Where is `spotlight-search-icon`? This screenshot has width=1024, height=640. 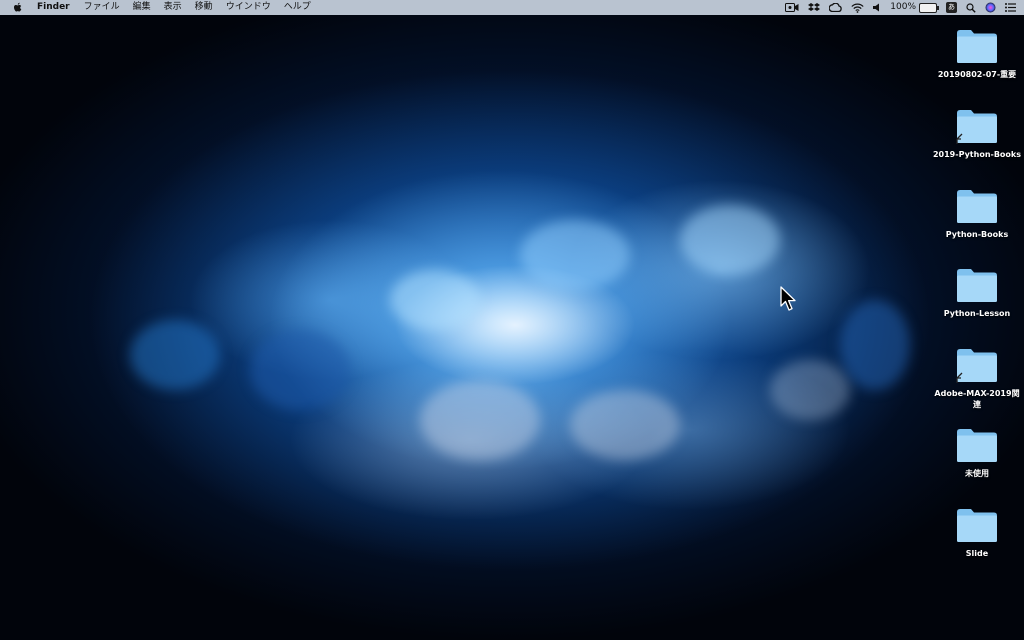
spotlight-search-icon is located at coordinates (971, 7).